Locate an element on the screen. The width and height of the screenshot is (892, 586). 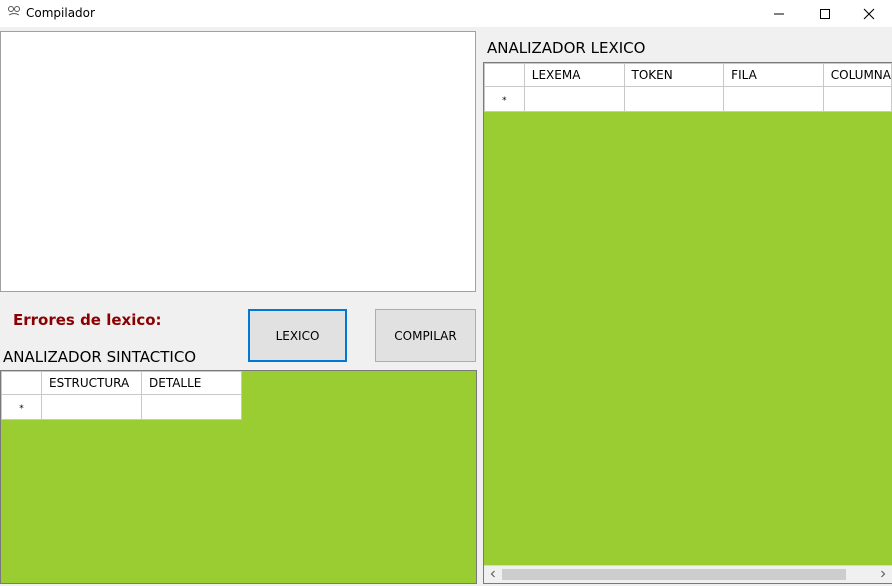
scroll-left-button is located at coordinates (493, 574).